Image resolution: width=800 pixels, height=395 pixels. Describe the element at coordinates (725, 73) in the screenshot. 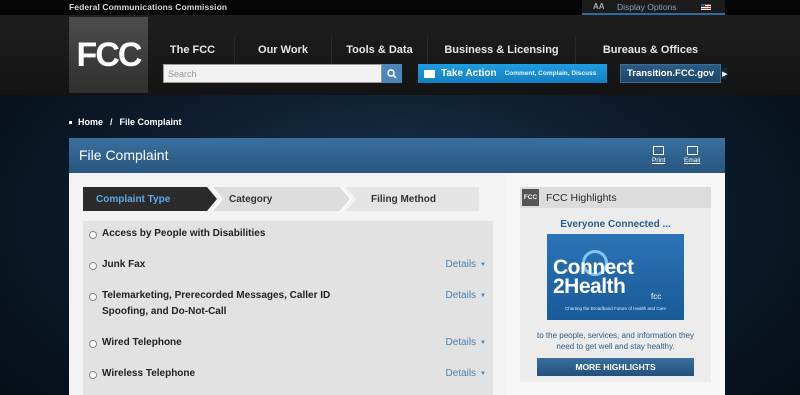

I see `arrow-right-icon: ▶` at that location.